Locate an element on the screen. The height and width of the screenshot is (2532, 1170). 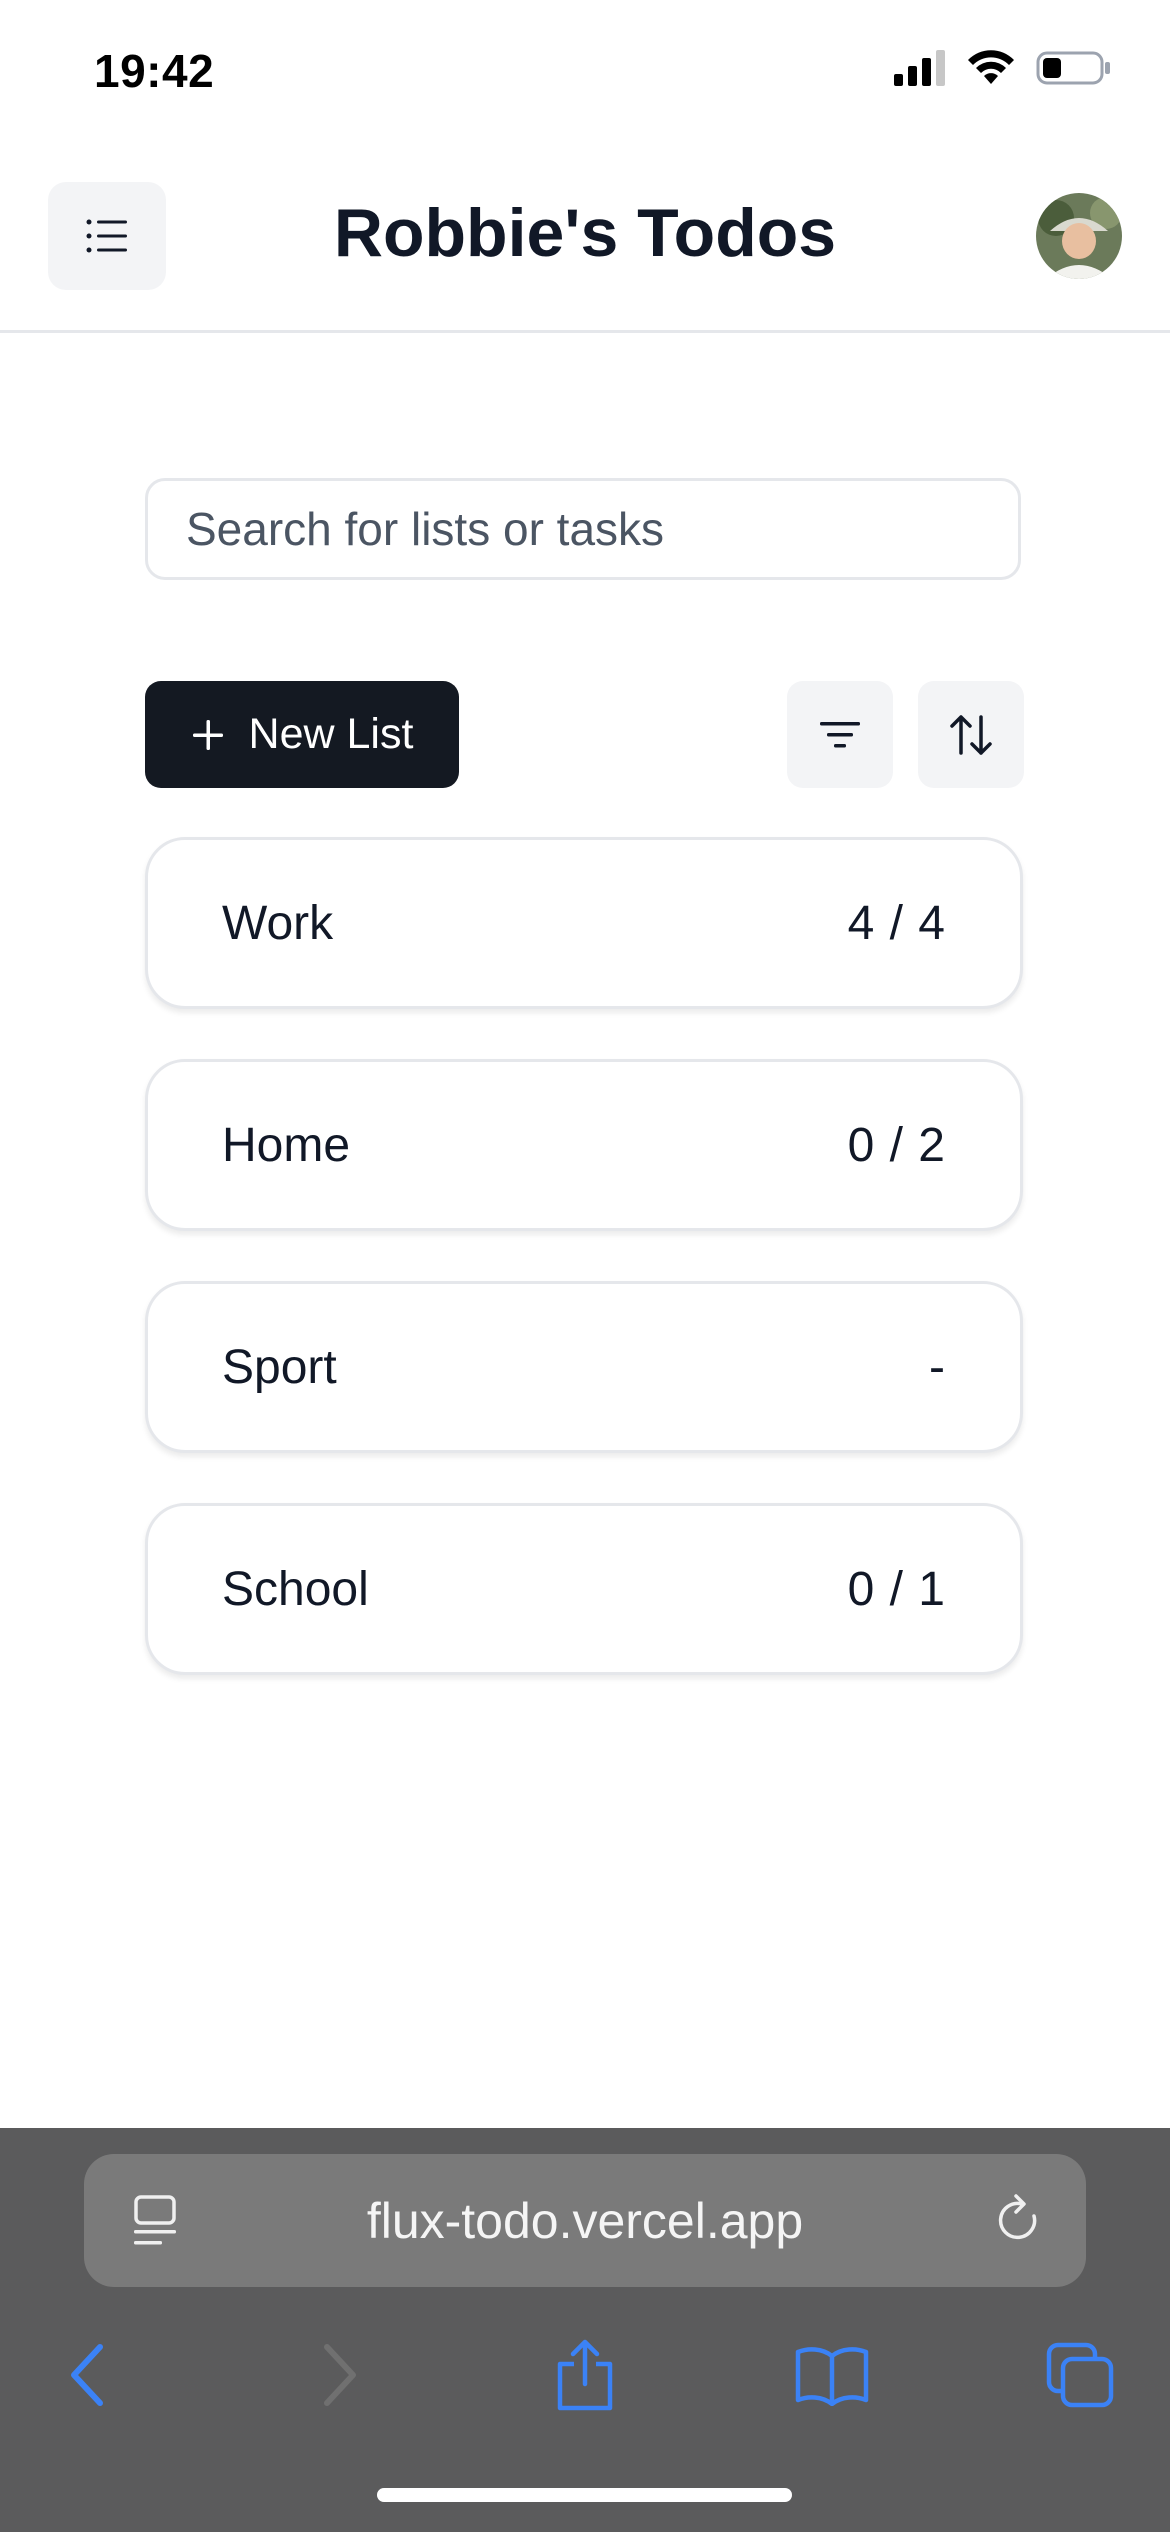
sort-arrows-icon is located at coordinates (971, 734).